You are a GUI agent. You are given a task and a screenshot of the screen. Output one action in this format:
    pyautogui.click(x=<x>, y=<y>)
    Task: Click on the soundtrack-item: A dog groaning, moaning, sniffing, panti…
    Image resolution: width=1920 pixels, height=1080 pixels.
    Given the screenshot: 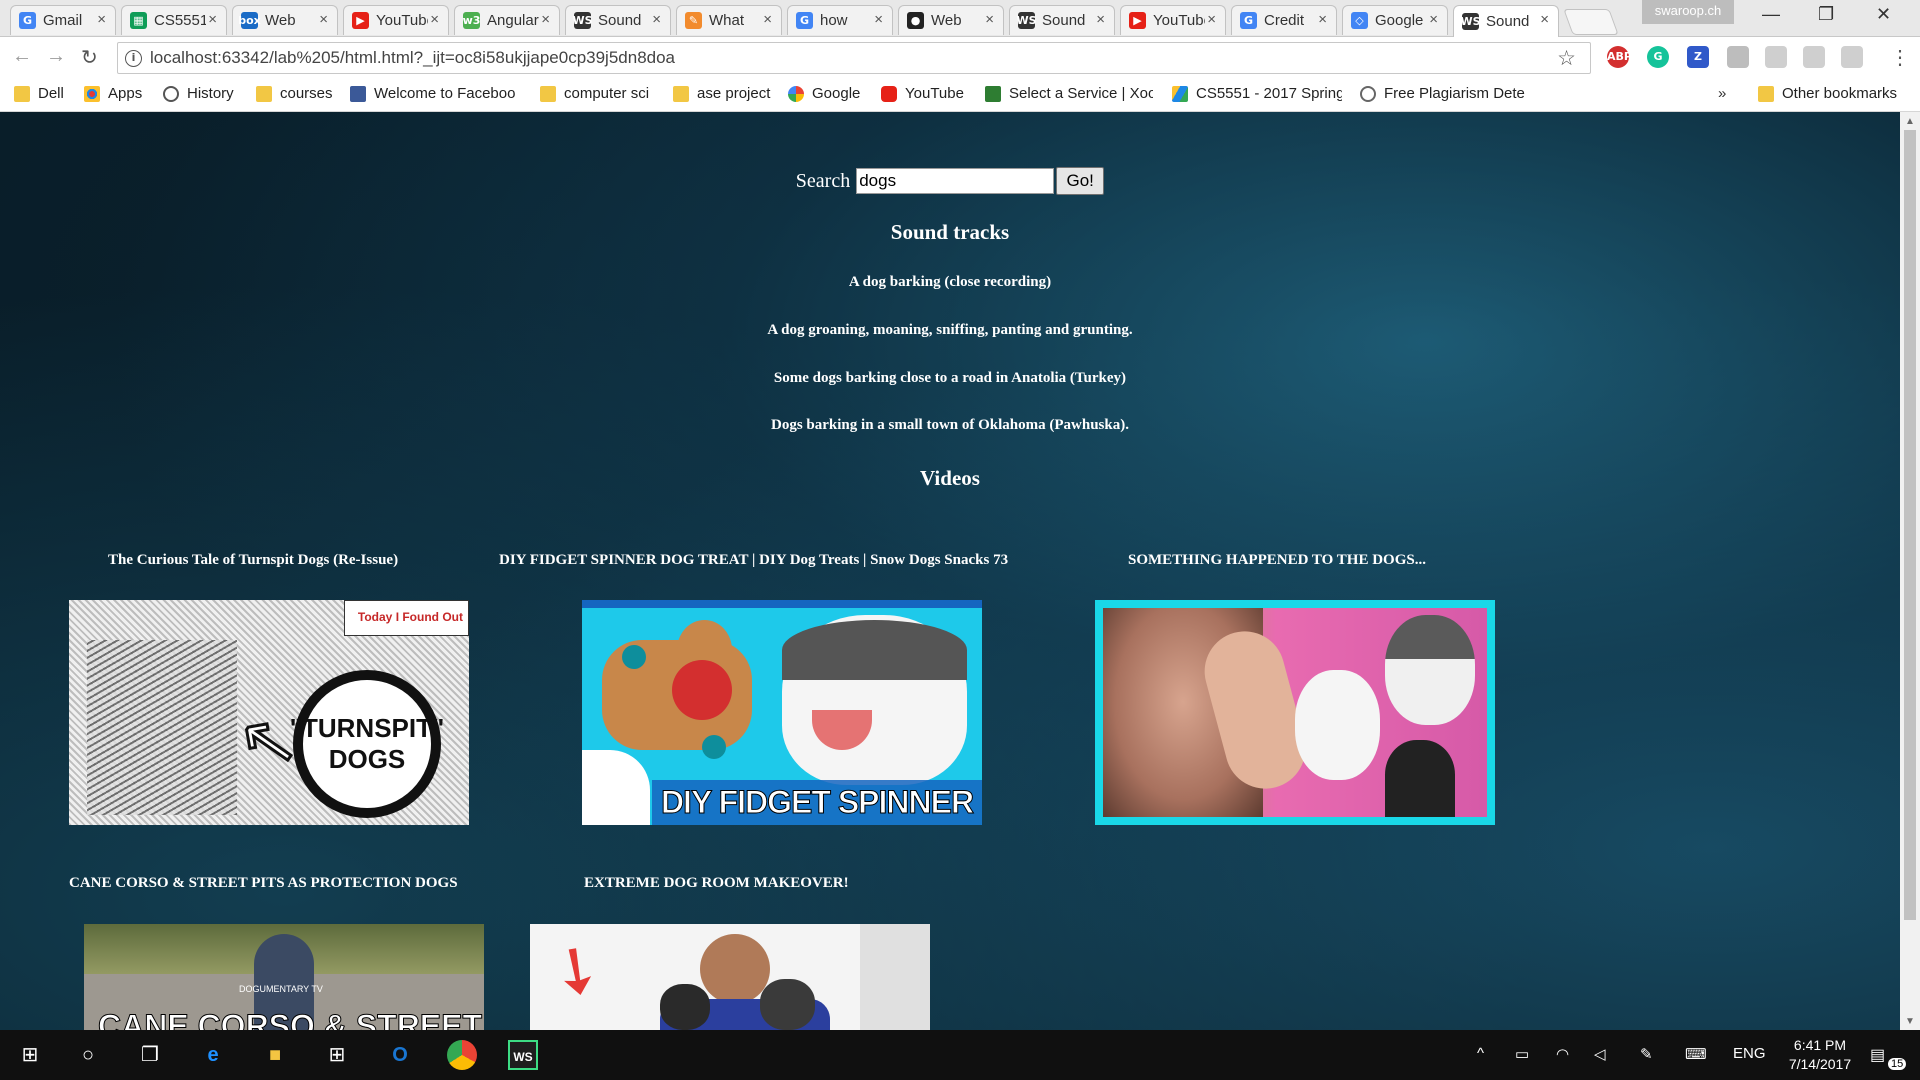 What is the action you would take?
    pyautogui.click(x=950, y=330)
    